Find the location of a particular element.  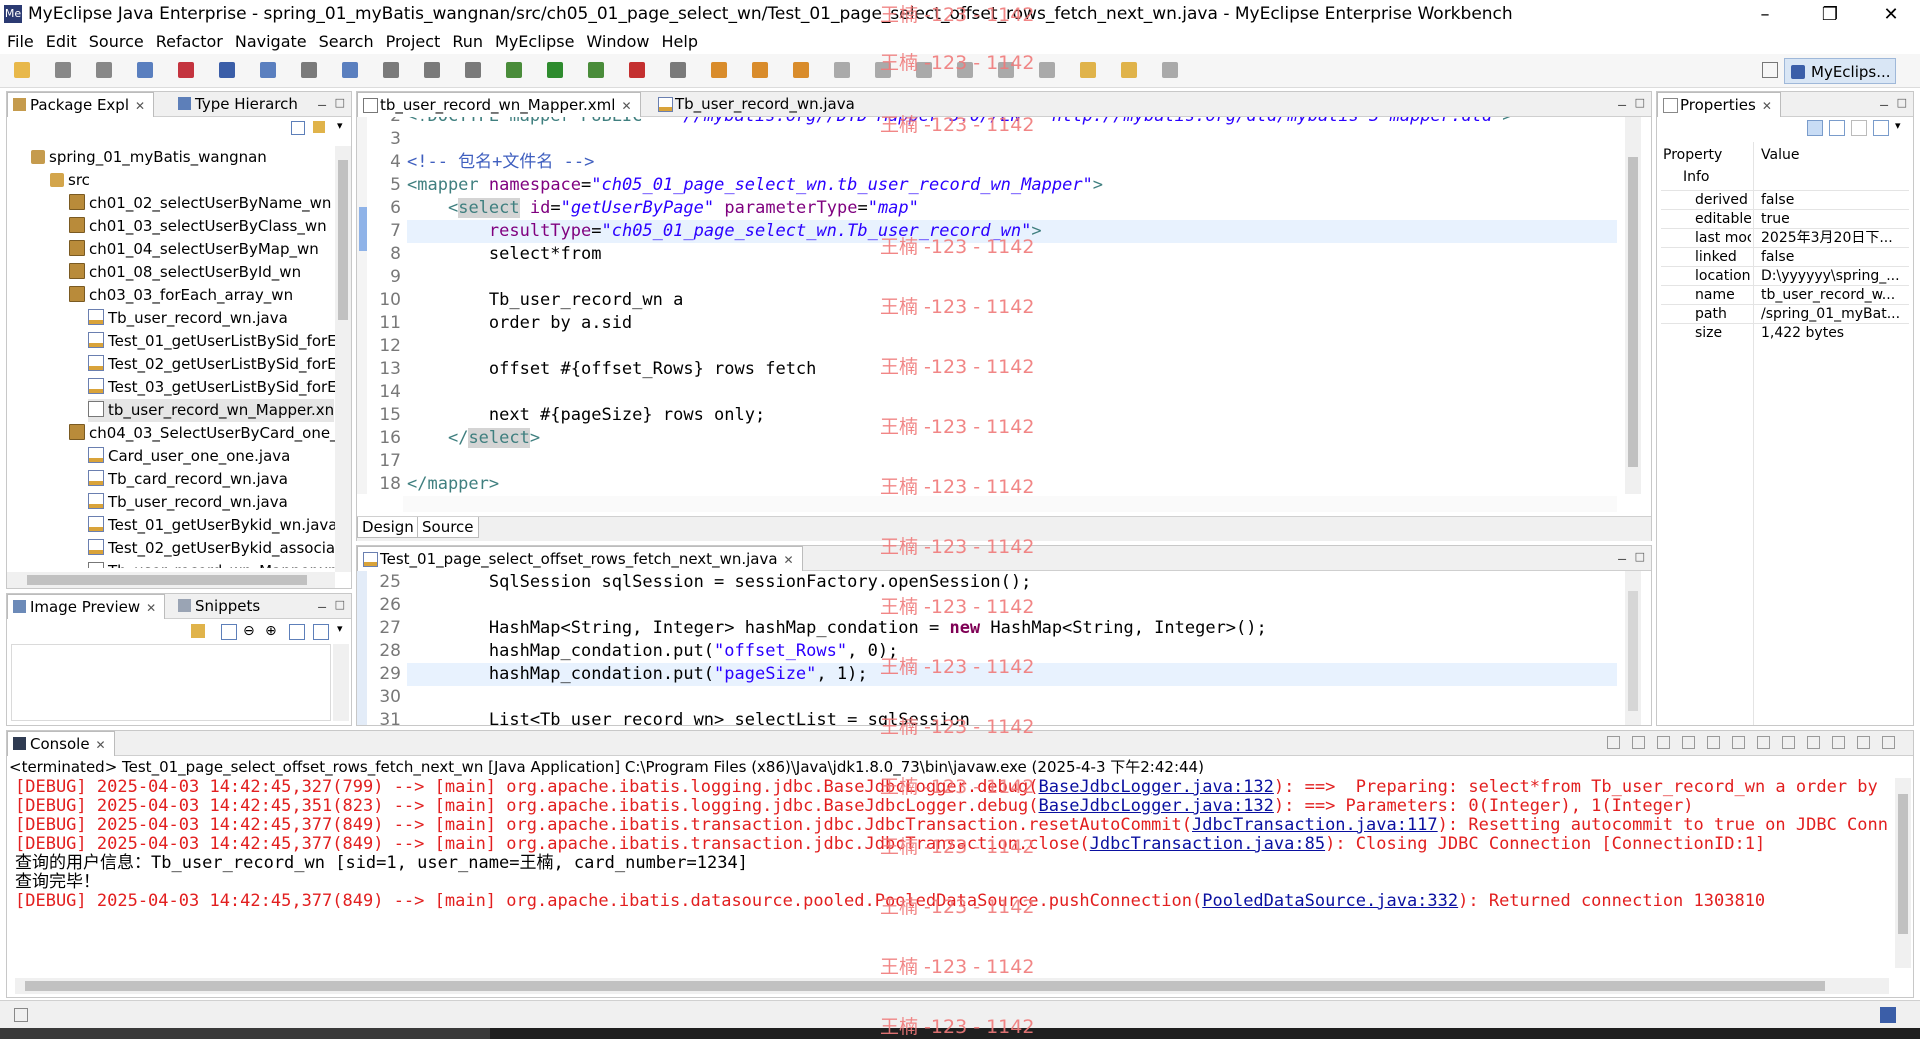

minimize-button: – is located at coordinates (1765, 15).